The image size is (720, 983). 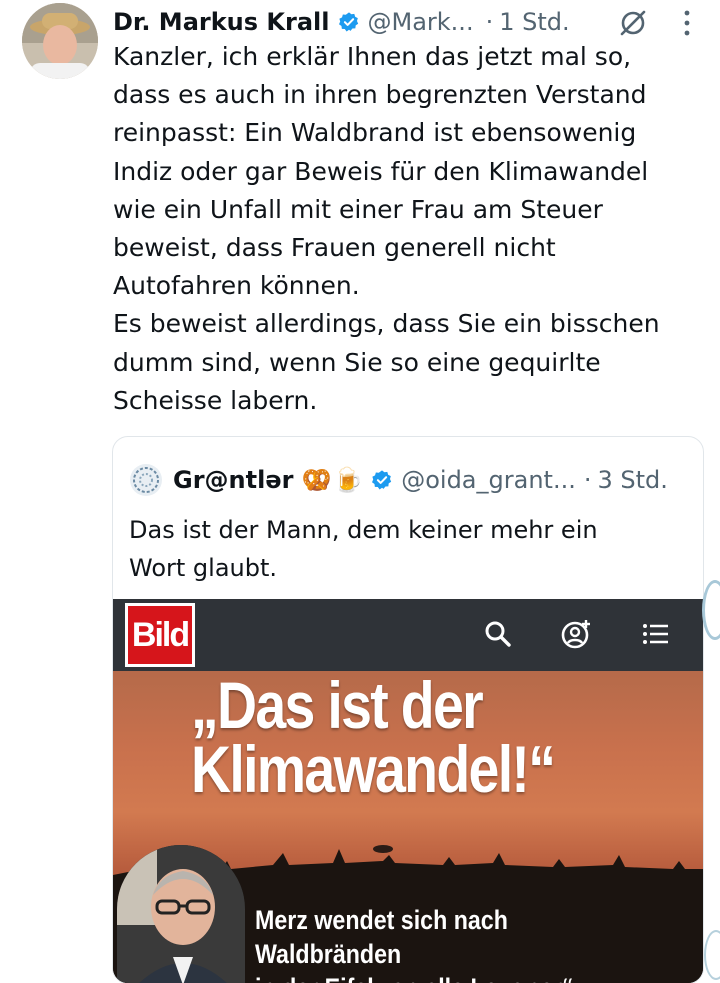 What do you see at coordinates (408, 635) in the screenshot?
I see `bild-app-bar: Bild` at bounding box center [408, 635].